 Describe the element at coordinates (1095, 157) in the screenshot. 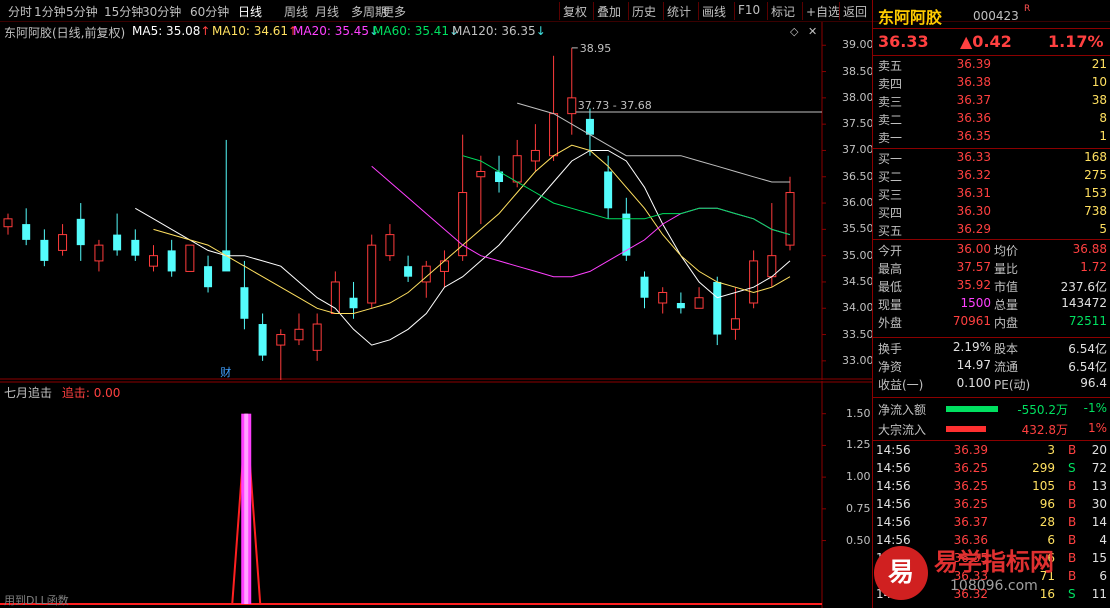

I see `bid-volume: 168` at that location.